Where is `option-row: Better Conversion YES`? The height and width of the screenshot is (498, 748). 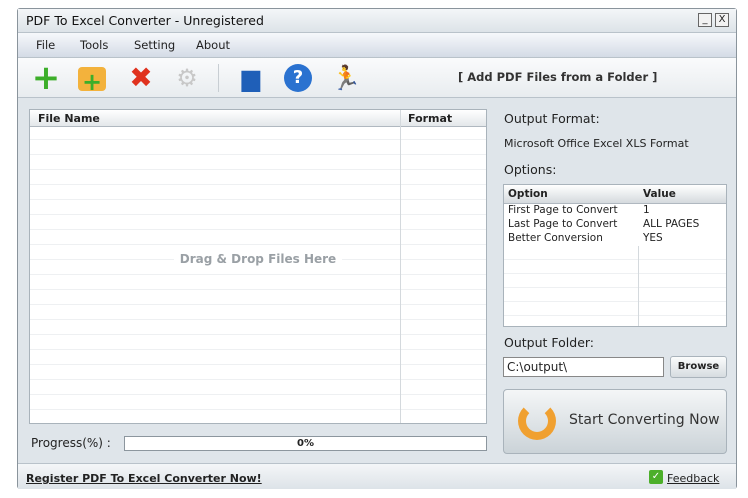 option-row: Better Conversion YES is located at coordinates (615, 239).